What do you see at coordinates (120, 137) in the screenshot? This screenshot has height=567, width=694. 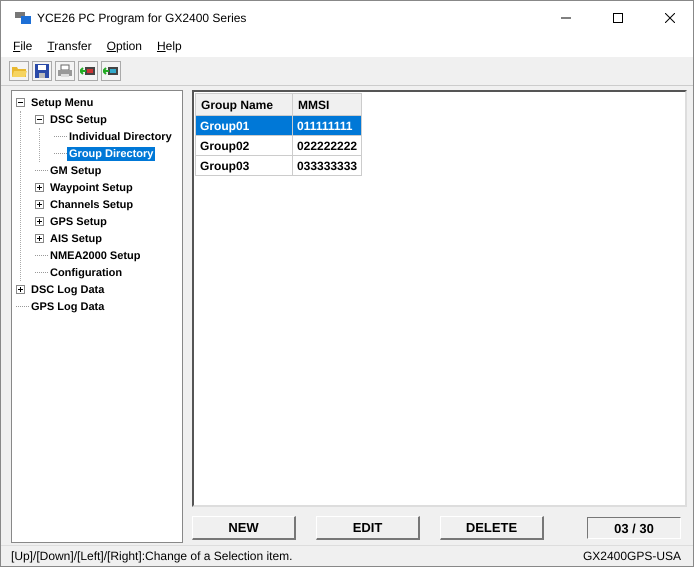 I see `tree-item: Individual Directory` at bounding box center [120, 137].